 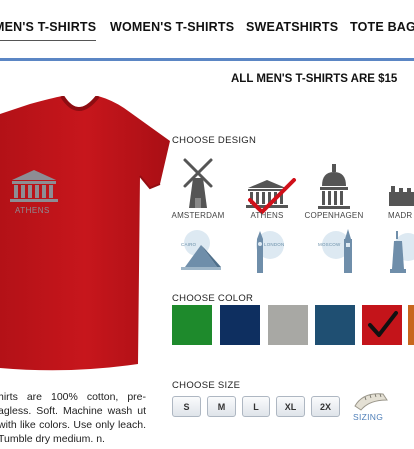 I want to click on tab-womens-t-shirts: WOMEN'S T-SHIRTS, so click(x=172, y=27).